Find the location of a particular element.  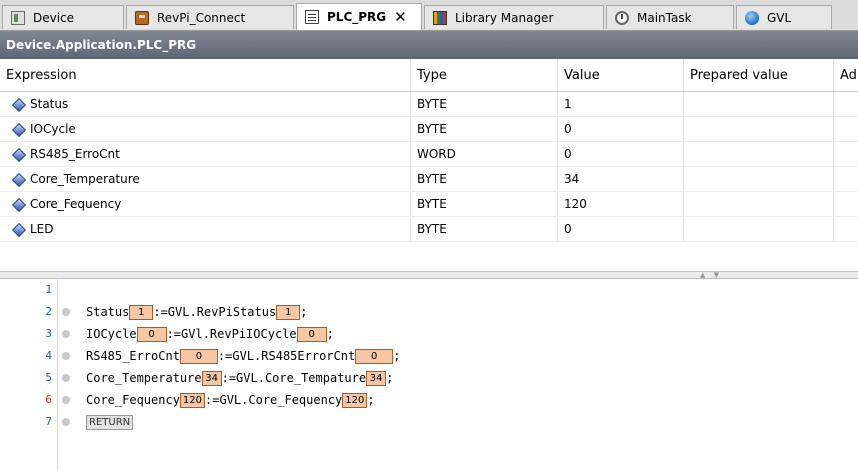

line-number: 1 is located at coordinates (48, 289).